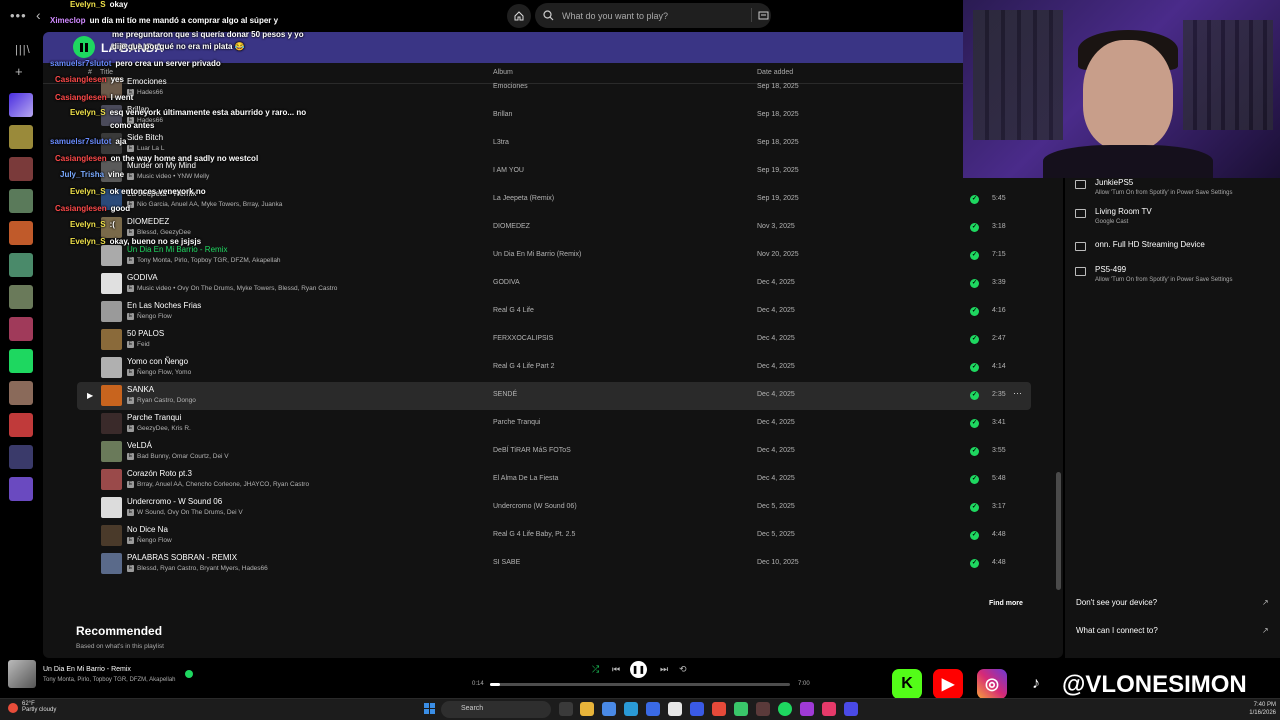 This screenshot has width=1280, height=720. Describe the element at coordinates (38, 15) in the screenshot. I see `back-arrow-icon: ‹` at that location.